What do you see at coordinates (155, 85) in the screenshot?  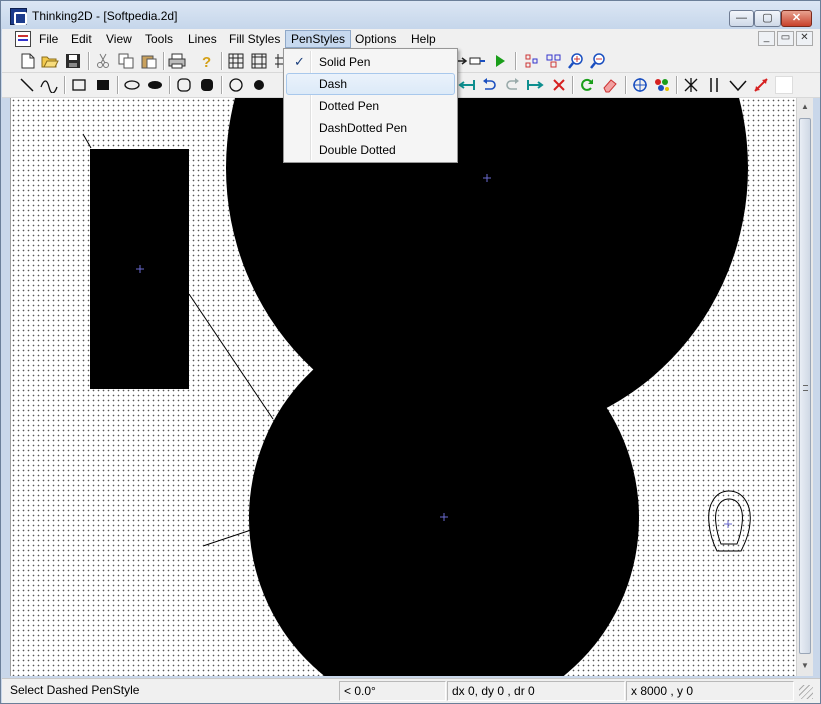 I see `filled-ellipse-icon` at bounding box center [155, 85].